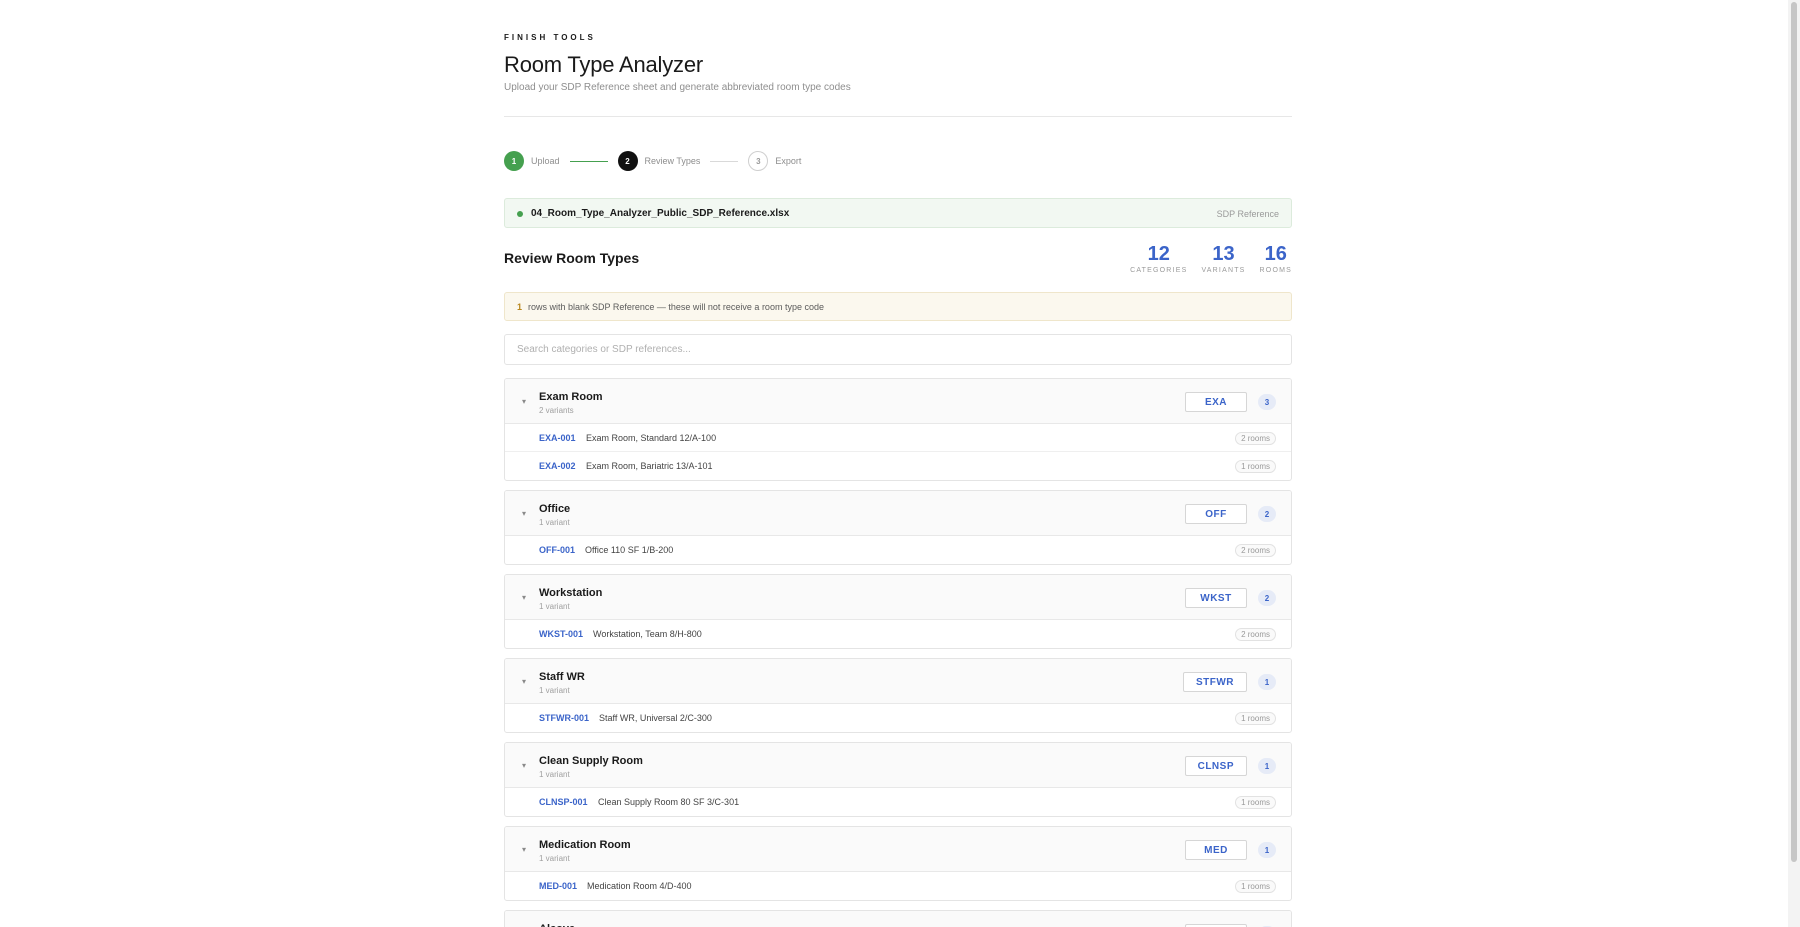 This screenshot has height=927, width=1800. Describe the element at coordinates (898, 634) in the screenshot. I see `variant-row: WKST-001 Workstation, Team 8/H-800 2 rooms` at that location.